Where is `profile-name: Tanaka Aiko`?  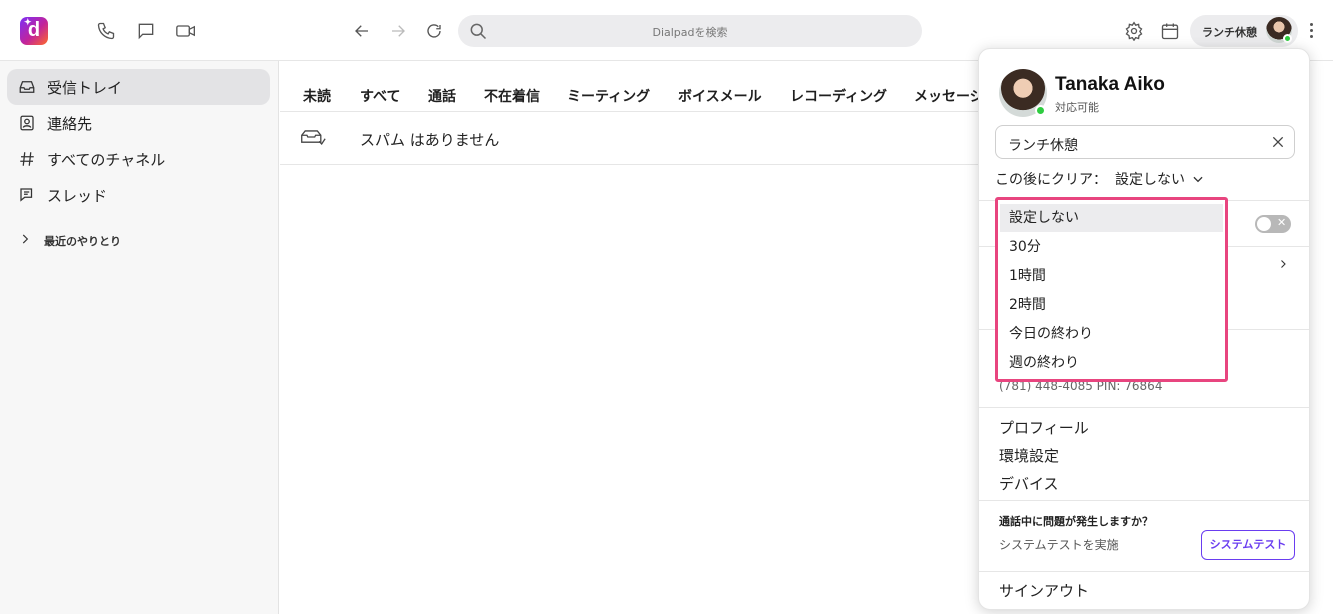
profile-name: Tanaka Aiko is located at coordinates (1110, 84).